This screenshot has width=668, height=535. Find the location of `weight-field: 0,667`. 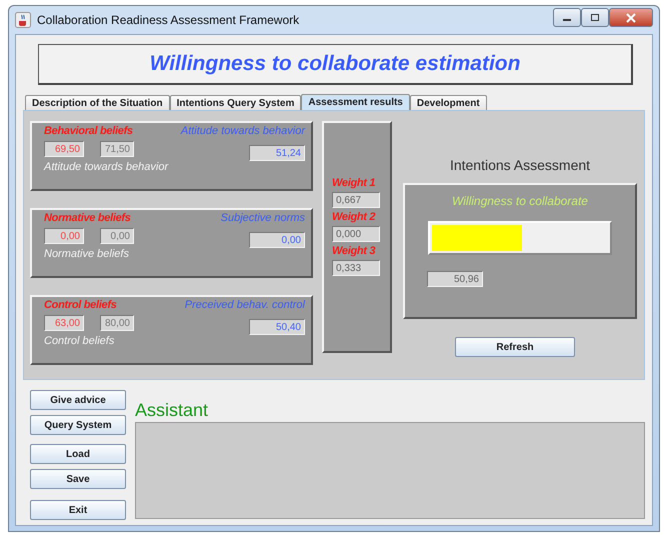

weight-field: 0,667 is located at coordinates (356, 200).